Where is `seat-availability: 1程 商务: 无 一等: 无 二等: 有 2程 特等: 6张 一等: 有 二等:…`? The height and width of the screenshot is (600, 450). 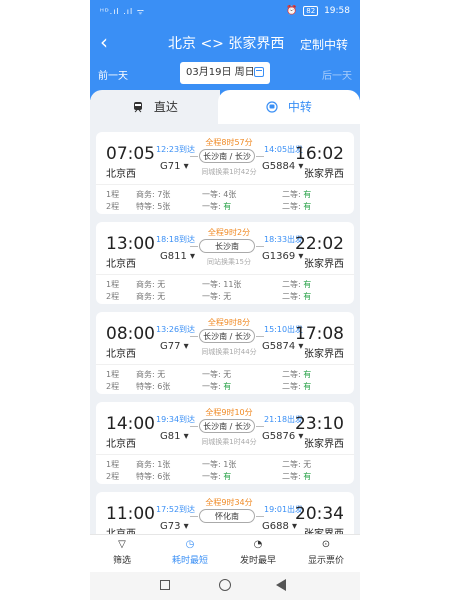 seat-availability: 1程 商务: 无 一等: 无 二等: 有 2程 特等: 6张 一等: 有 二等:… is located at coordinates (225, 378).